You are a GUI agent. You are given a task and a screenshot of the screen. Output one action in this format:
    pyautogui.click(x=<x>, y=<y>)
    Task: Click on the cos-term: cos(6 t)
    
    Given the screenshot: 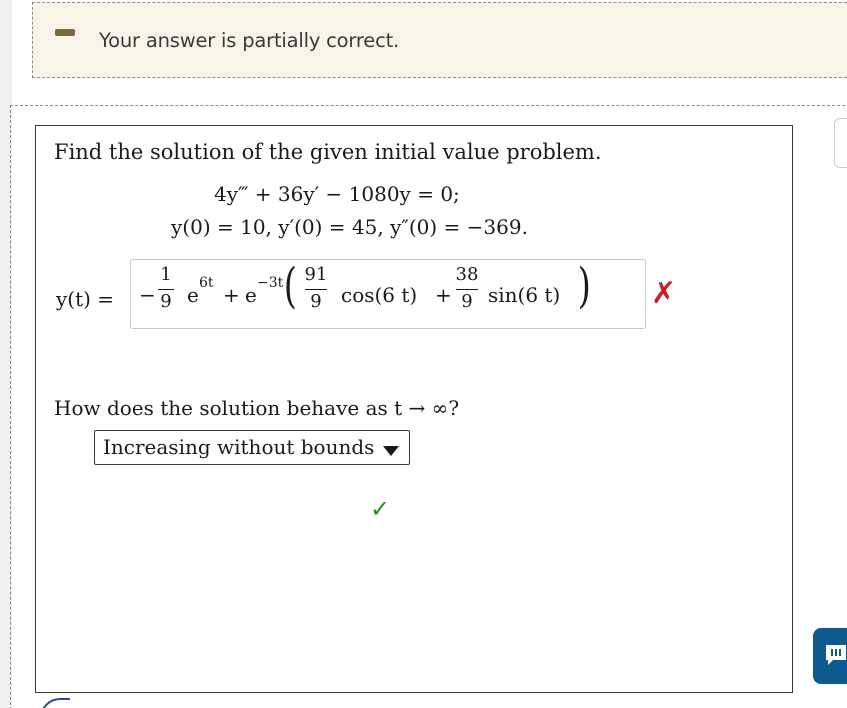 What is the action you would take?
    pyautogui.click(x=379, y=295)
    